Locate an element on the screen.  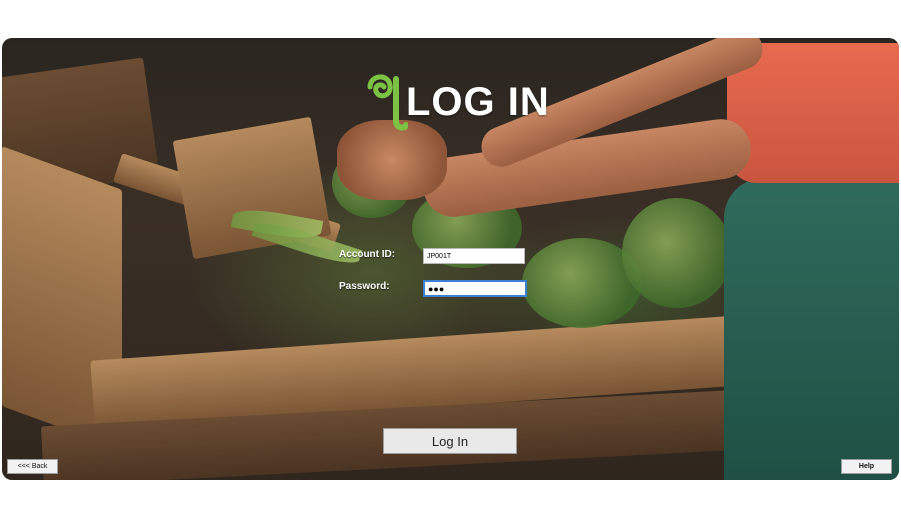
greens-shape is located at coordinates (677, 253).